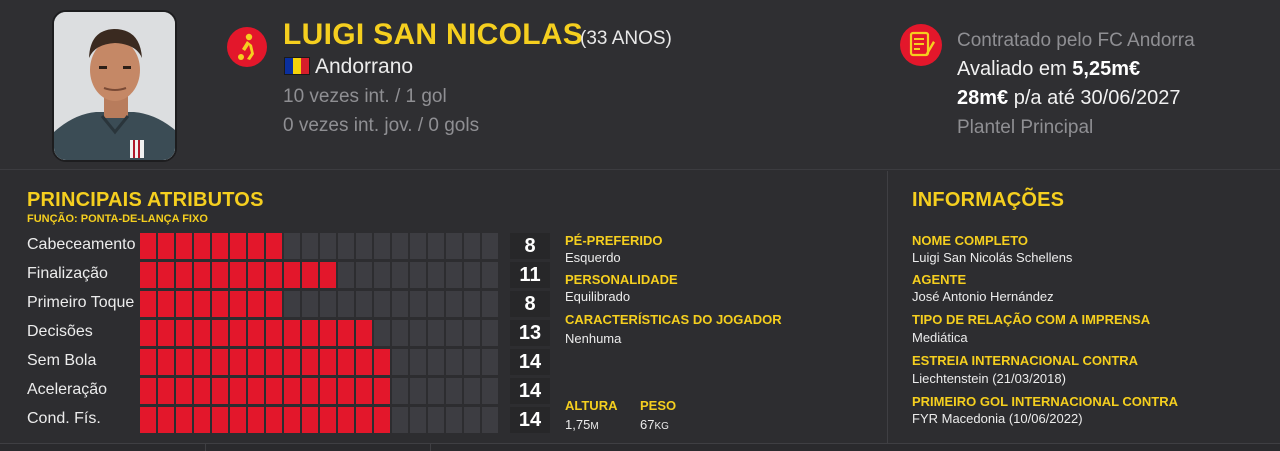 The width and height of the screenshot is (1280, 451). Describe the element at coordinates (1045, 401) in the screenshot. I see `info-label: PRIMEIRO GOL INTERNACIONAL CONTRA` at that location.